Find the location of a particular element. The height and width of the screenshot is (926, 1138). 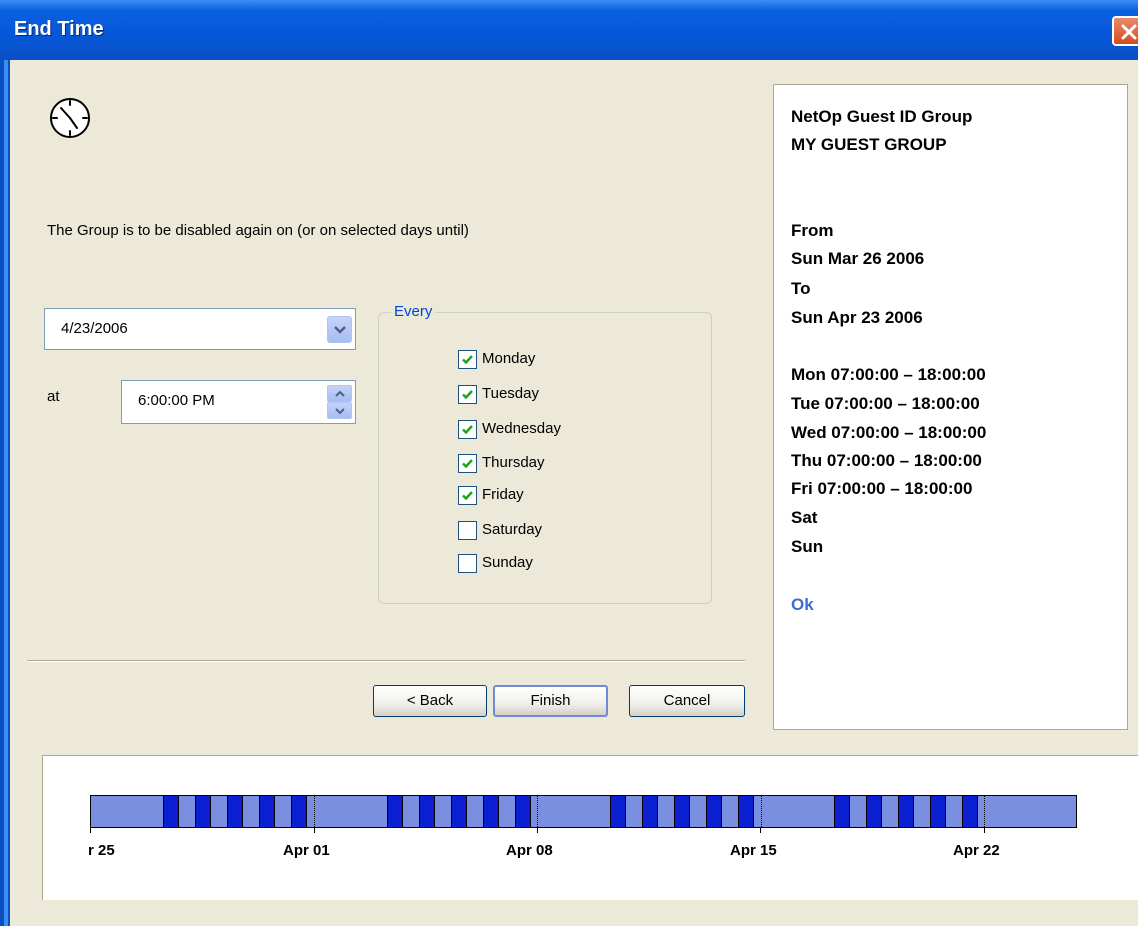

timeline-axis-label: Apr 01 is located at coordinates (306, 850).